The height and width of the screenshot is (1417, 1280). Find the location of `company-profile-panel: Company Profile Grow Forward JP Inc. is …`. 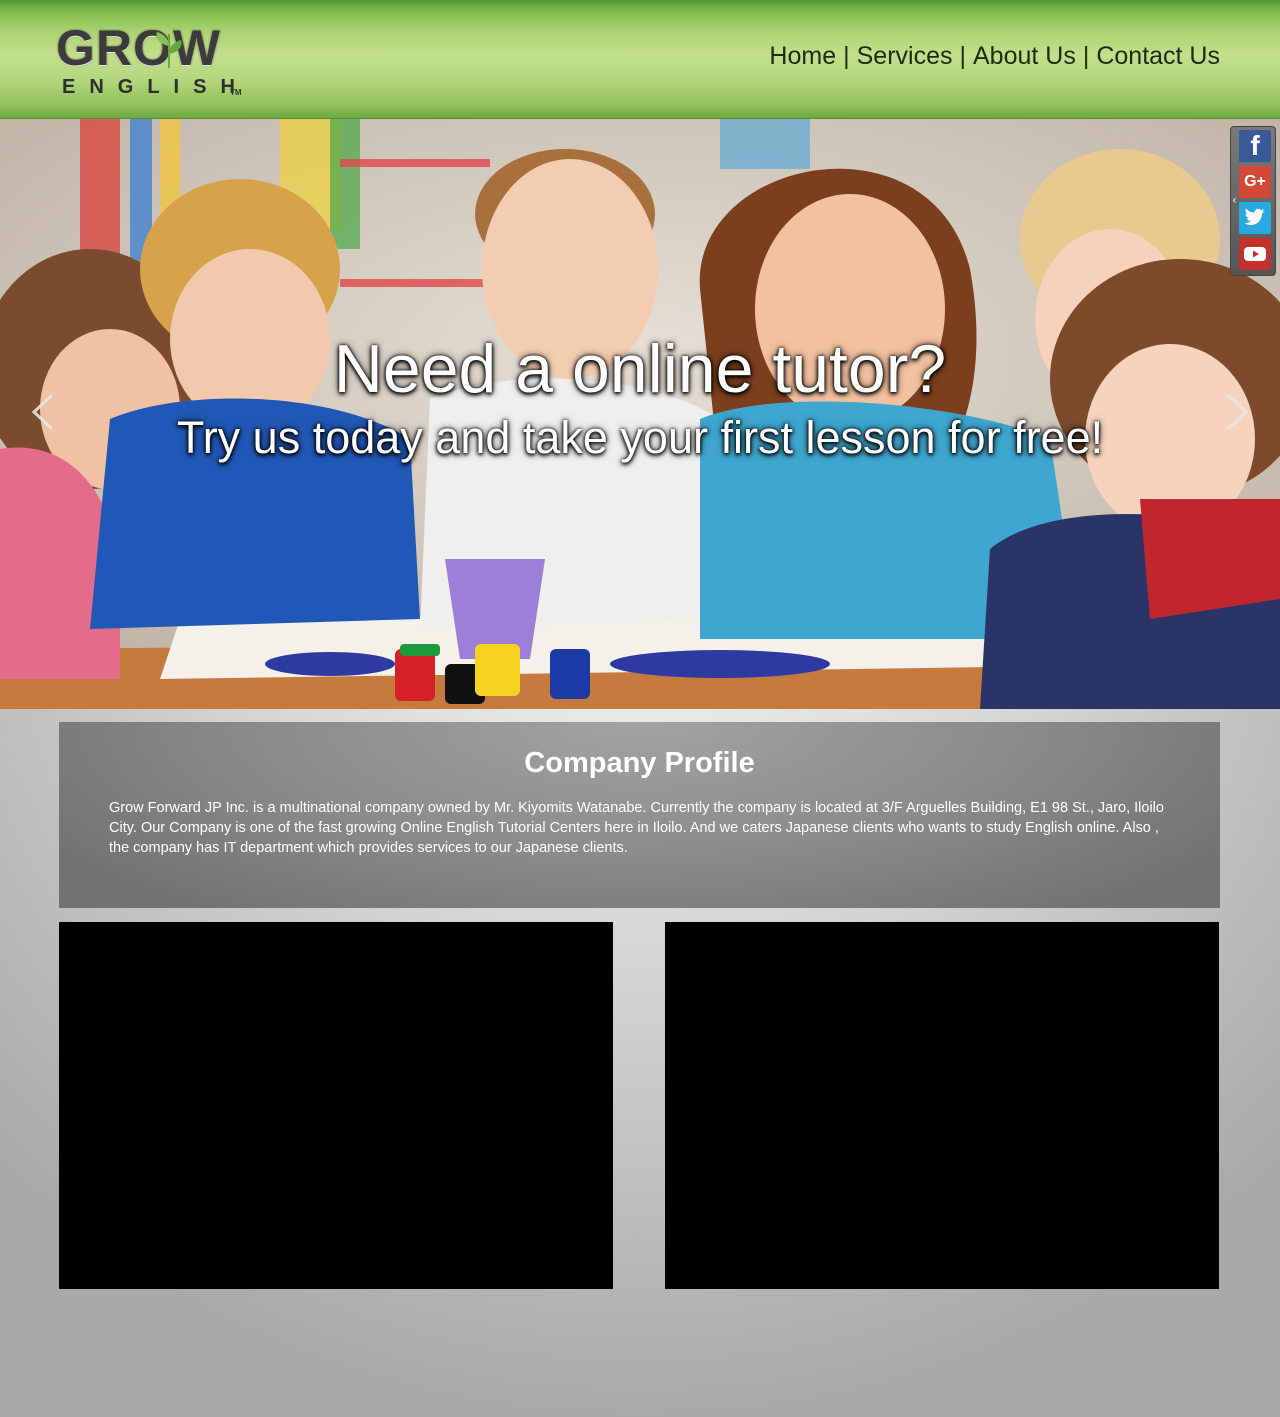

company-profile-panel: Company Profile Grow Forward JP Inc. is … is located at coordinates (639, 815).